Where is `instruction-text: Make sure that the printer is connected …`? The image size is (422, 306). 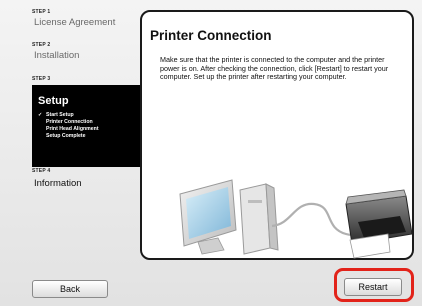 instruction-text: Make sure that the printer is connected … is located at coordinates (274, 68).